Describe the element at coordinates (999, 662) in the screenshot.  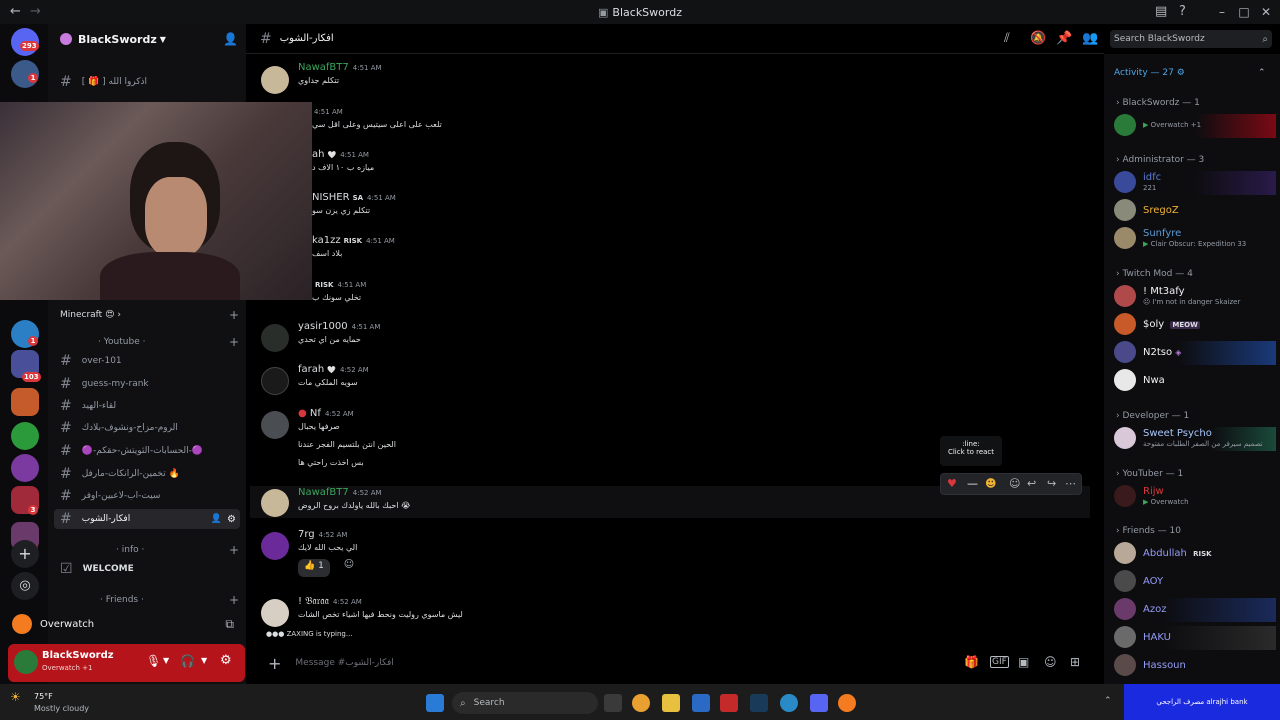
I see `gif-icon: GIF` at that location.